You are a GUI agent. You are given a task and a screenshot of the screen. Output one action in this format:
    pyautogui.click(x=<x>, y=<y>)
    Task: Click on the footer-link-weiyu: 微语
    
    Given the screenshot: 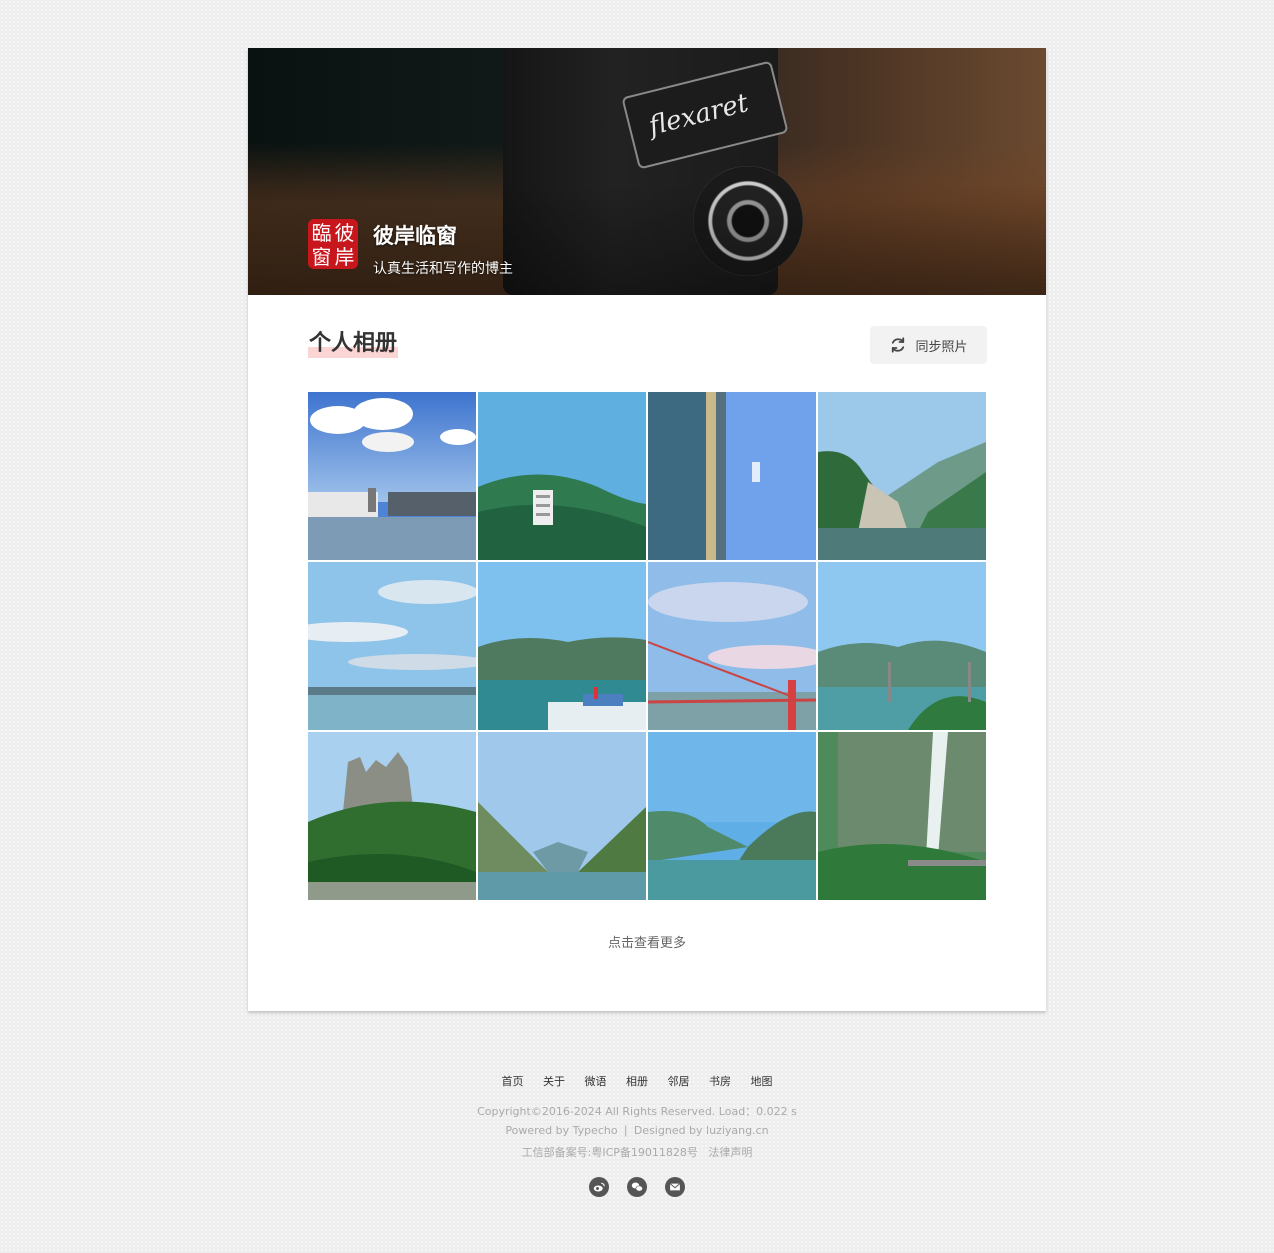 What is the action you would take?
    pyautogui.click(x=596, y=1081)
    